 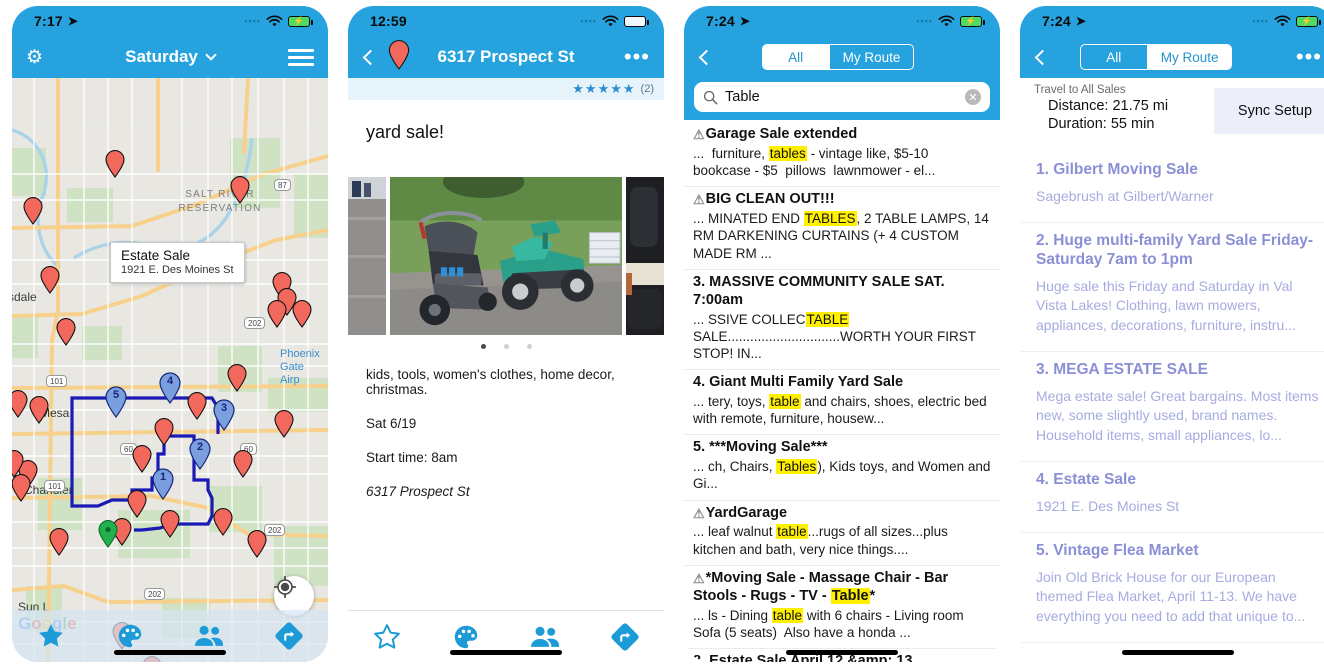 I want to click on route-list-item: 4. Estate Sale 1921 E. Des Moines St, so click(x=1172, y=498).